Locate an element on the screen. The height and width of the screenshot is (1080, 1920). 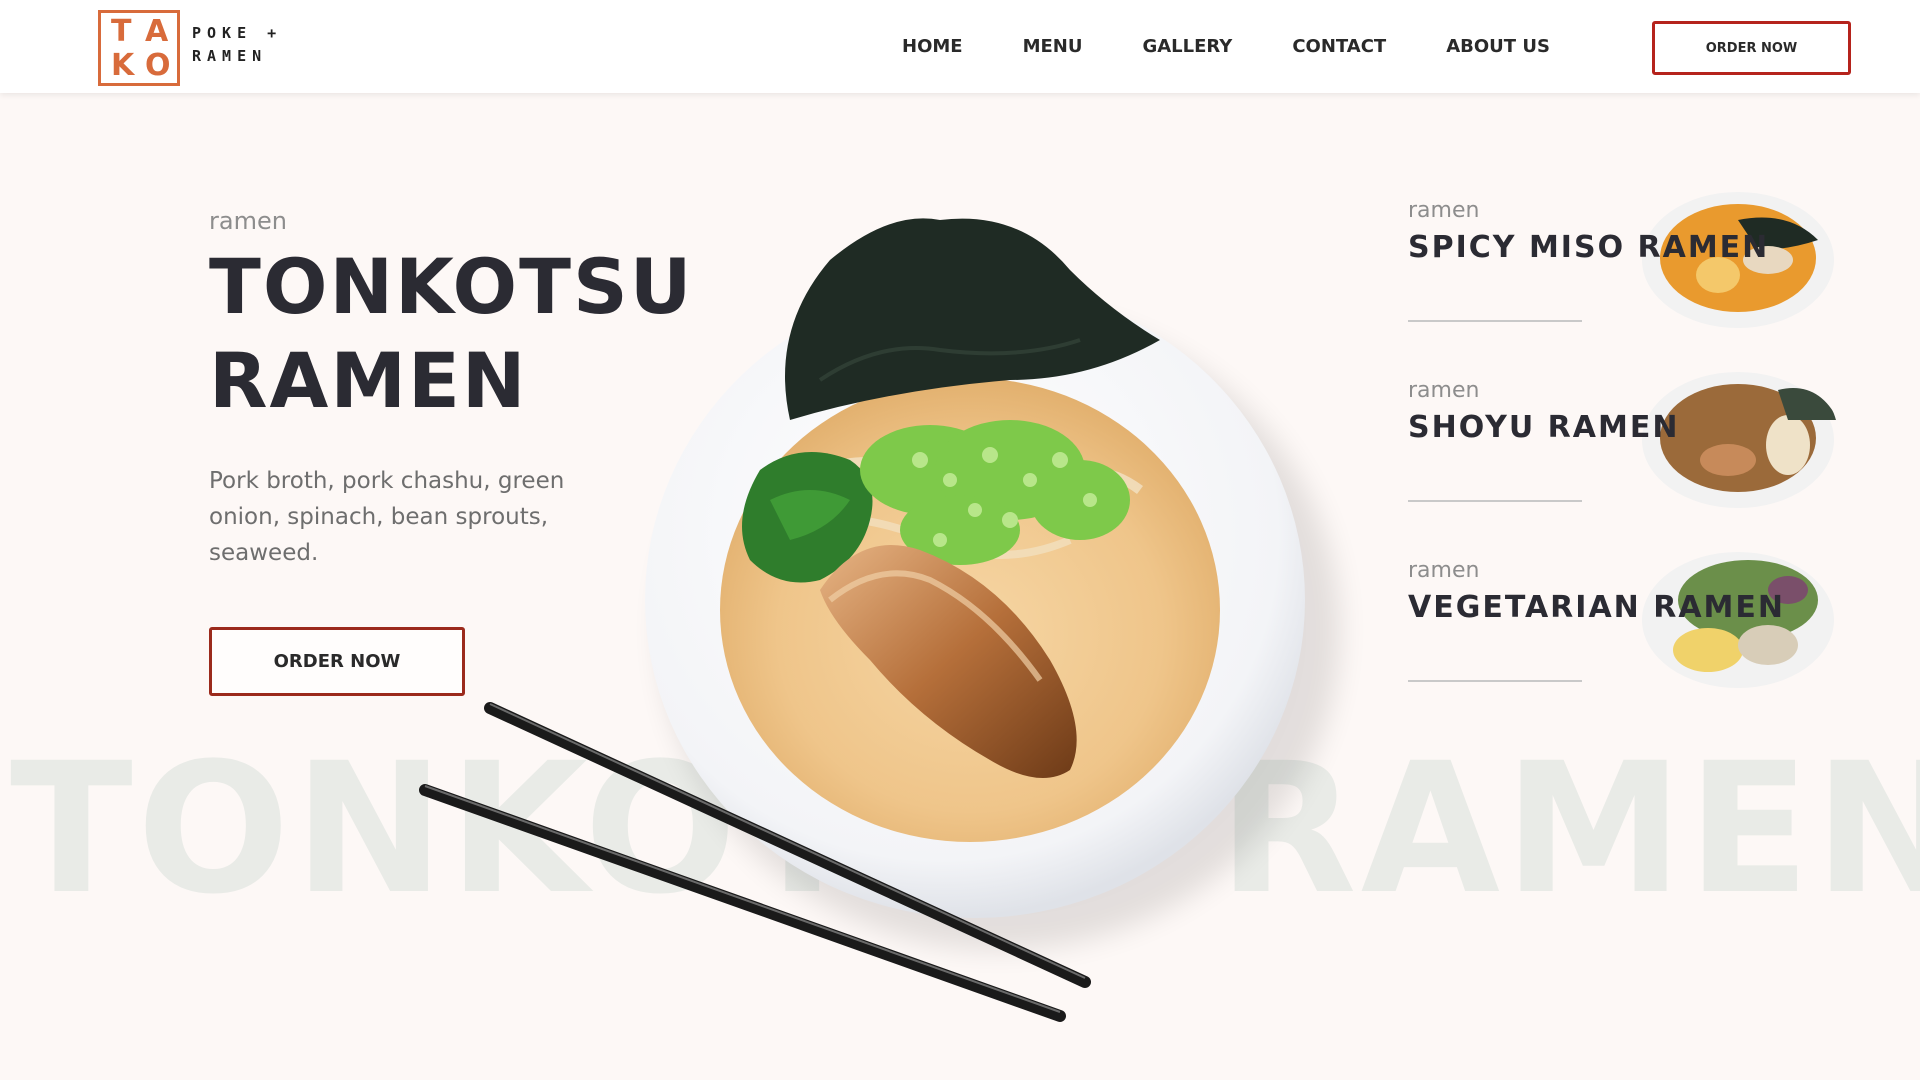
spinach is located at coordinates (807, 517).